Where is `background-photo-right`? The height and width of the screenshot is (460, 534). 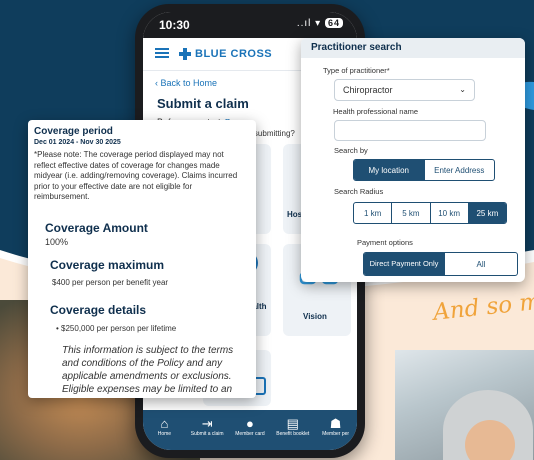
background-photo-right is located at coordinates (464, 405).